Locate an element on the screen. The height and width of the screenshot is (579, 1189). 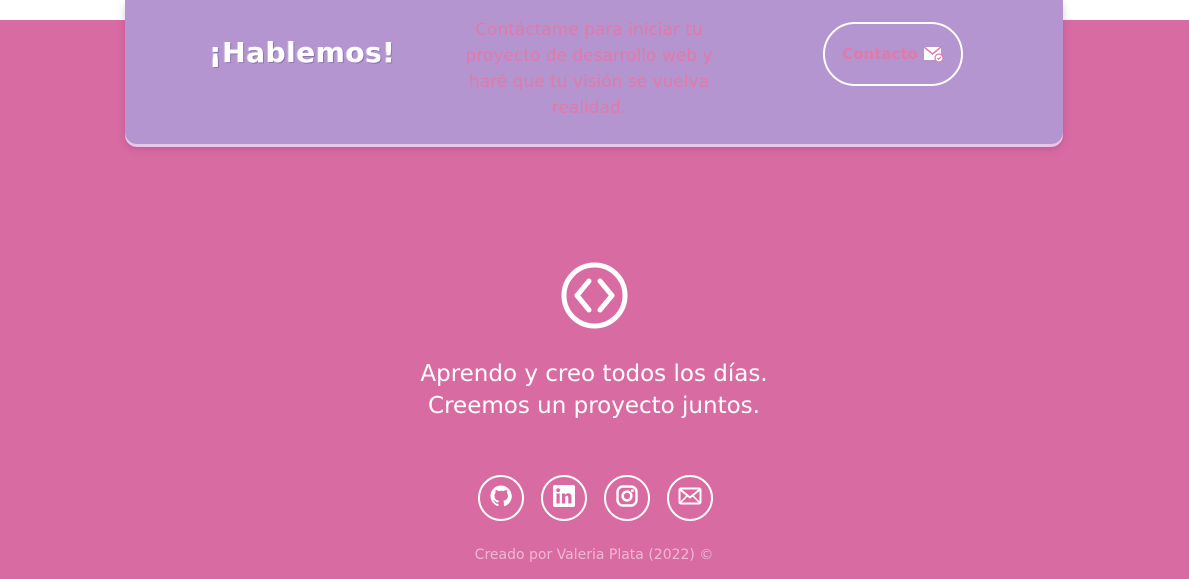
linkedin-icon is located at coordinates (564, 498).